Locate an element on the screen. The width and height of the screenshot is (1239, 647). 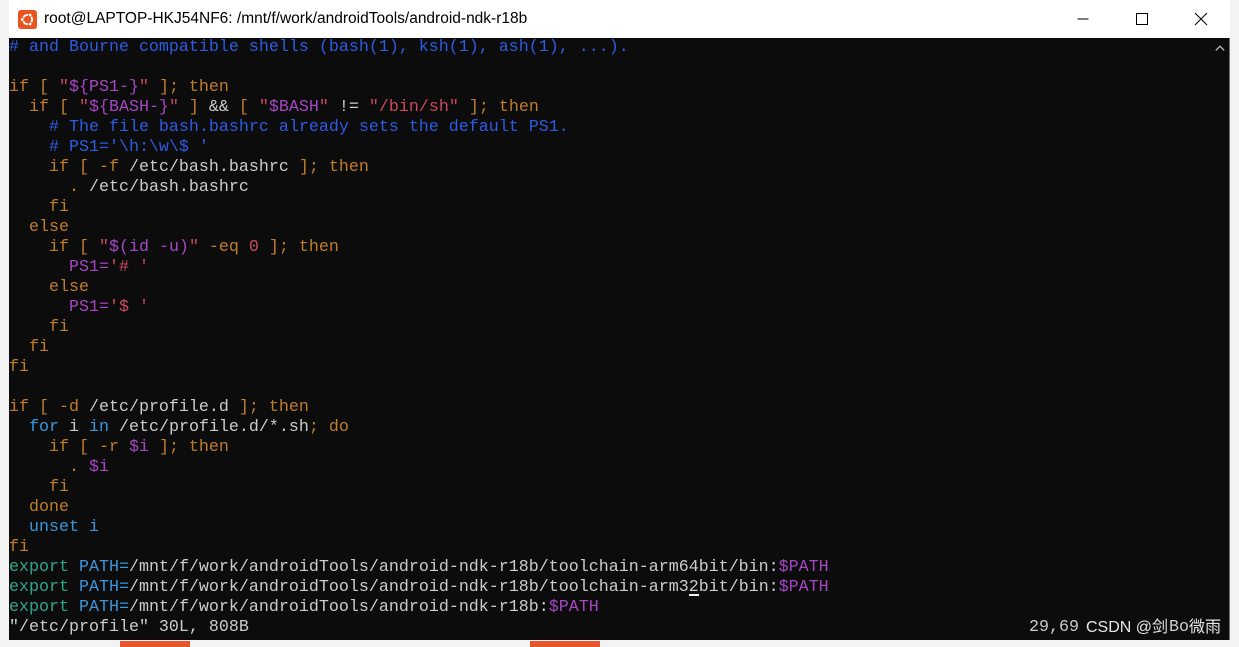
ruler-position: 29,69 is located at coordinates (1054, 627).